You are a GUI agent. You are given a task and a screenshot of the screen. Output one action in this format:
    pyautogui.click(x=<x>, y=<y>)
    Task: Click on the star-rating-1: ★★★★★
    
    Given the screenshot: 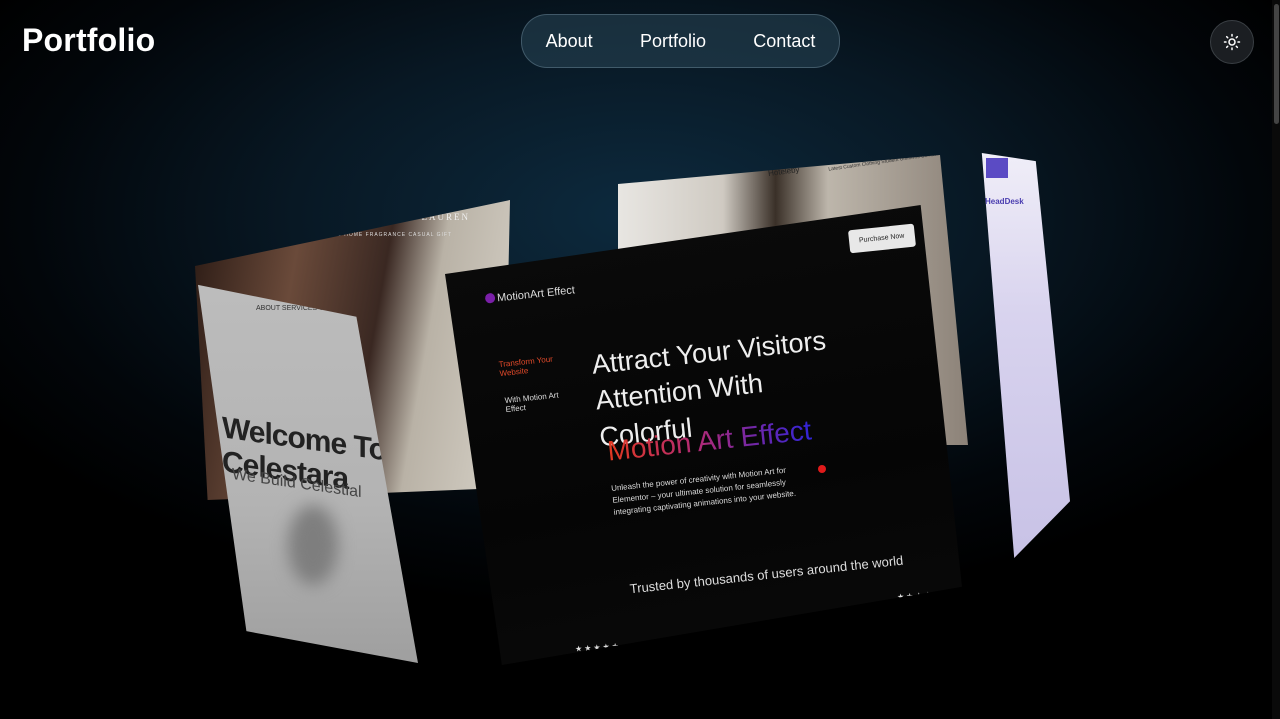 What is the action you would take?
    pyautogui.click(x=598, y=647)
    